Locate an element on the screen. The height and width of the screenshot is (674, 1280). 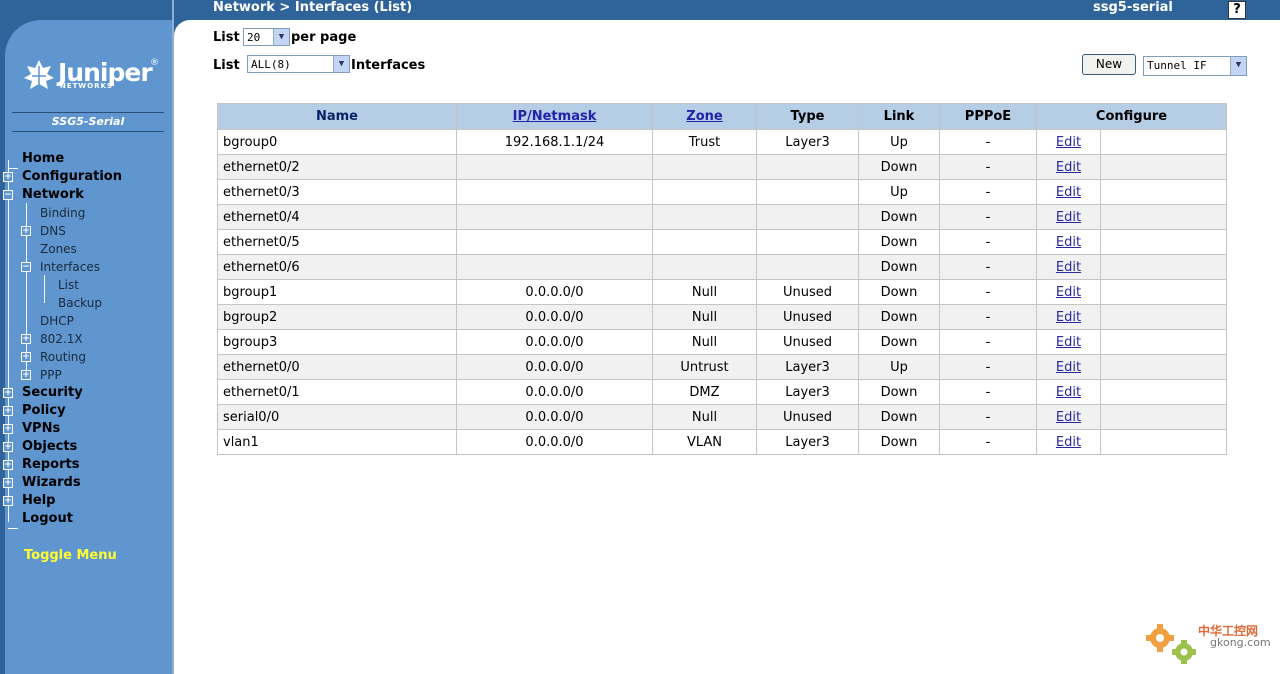
table-row: ethernet0/2 Down - Edit is located at coordinates (722, 167).